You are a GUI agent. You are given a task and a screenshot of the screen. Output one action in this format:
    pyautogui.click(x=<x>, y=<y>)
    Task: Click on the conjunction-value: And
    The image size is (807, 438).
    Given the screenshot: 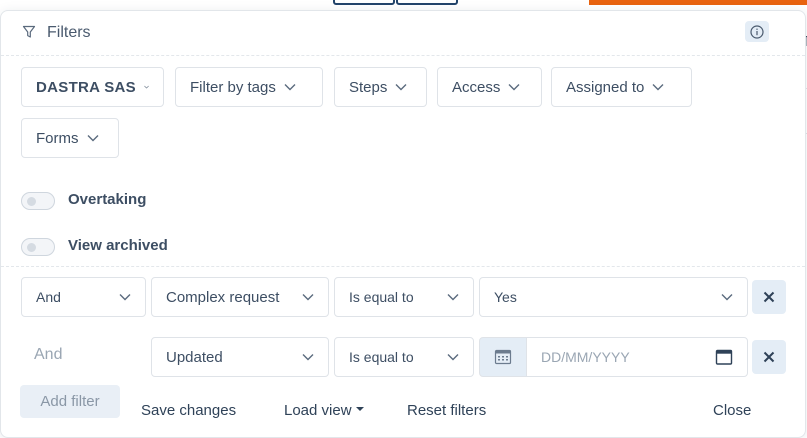 What is the action you would take?
    pyautogui.click(x=48, y=297)
    